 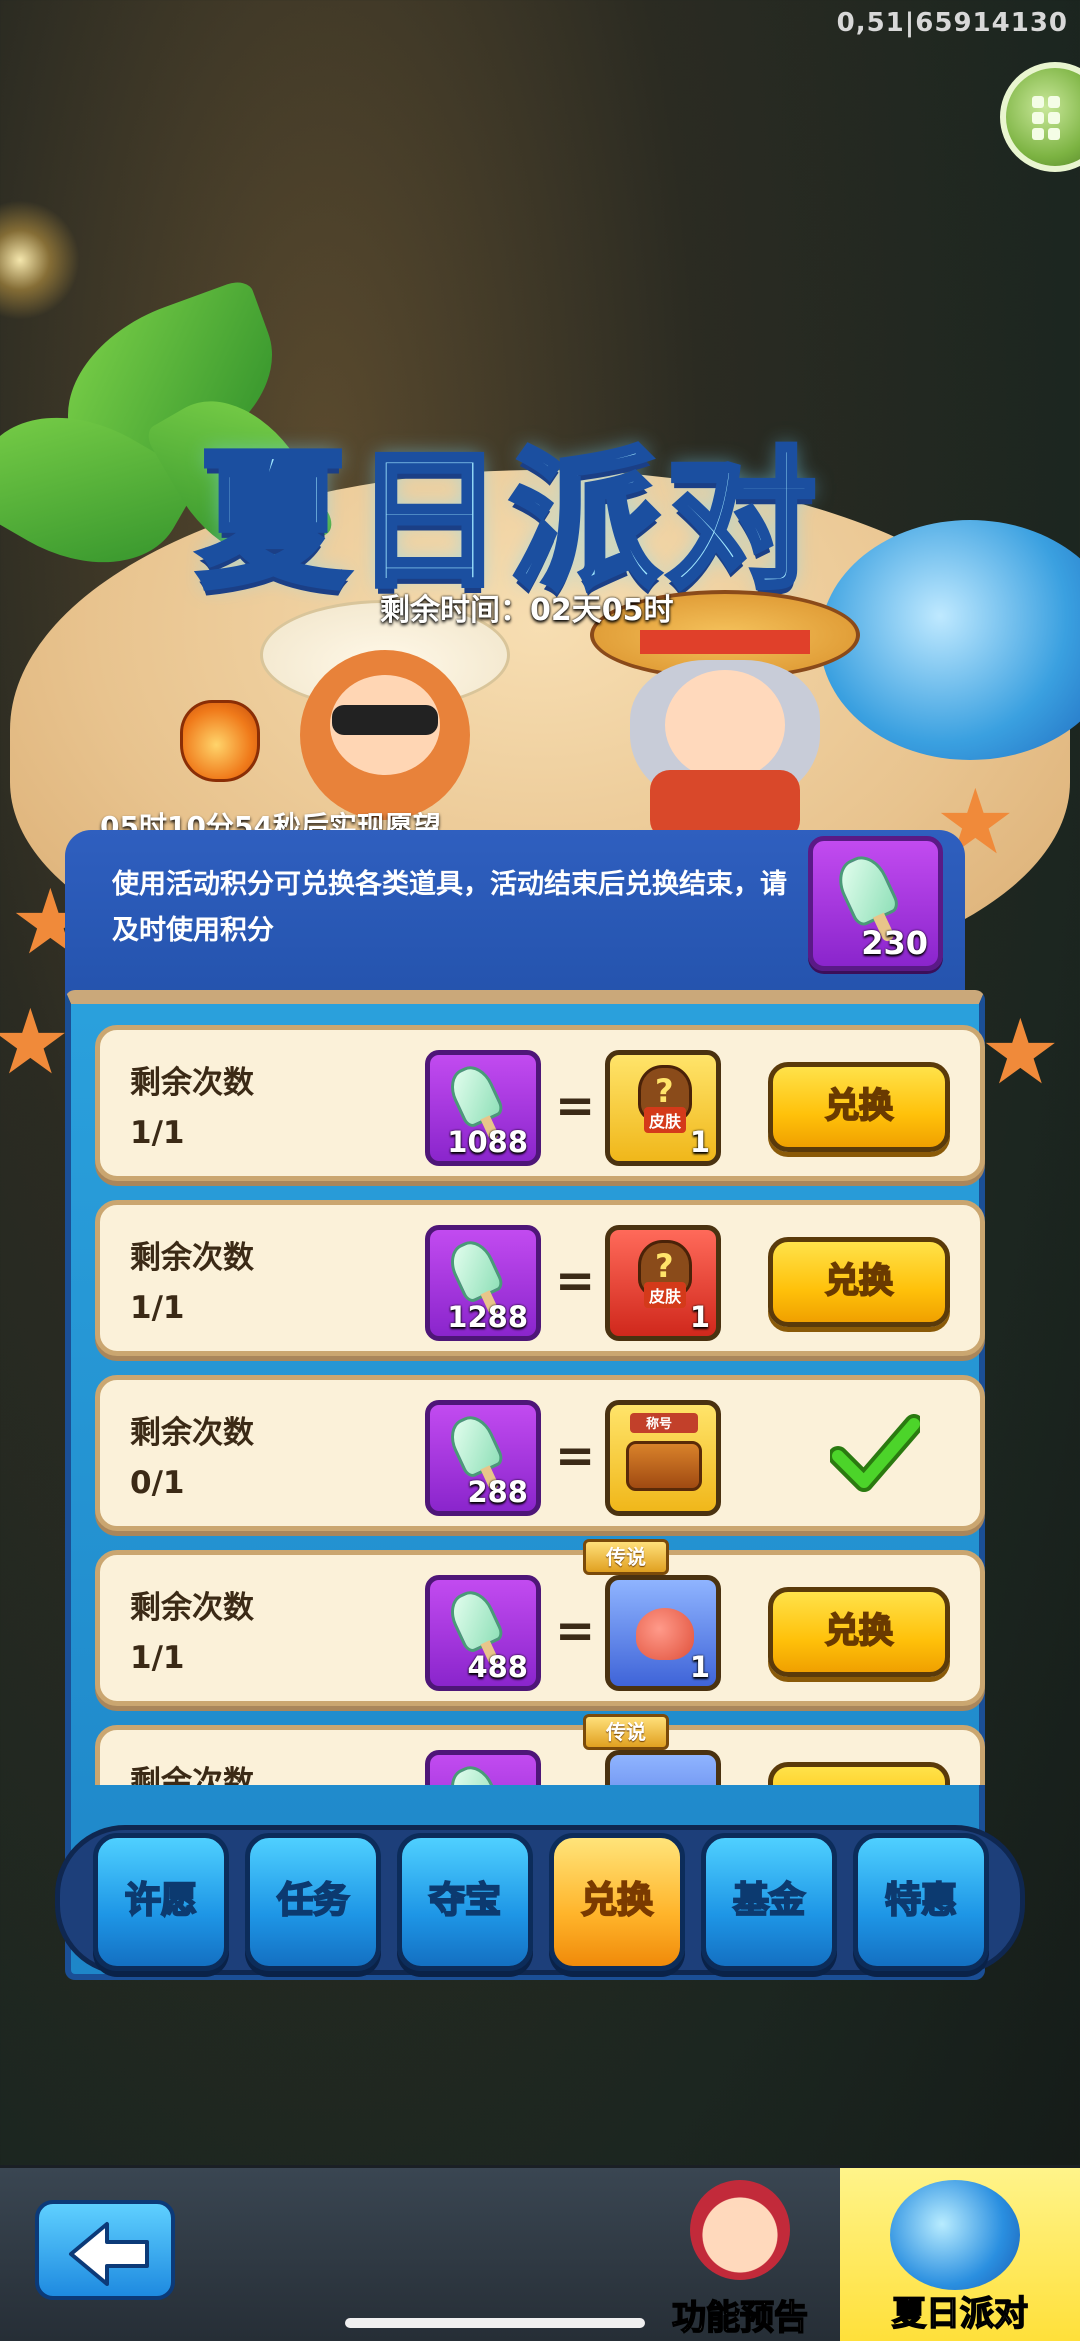 I want to click on exchange-row: 剩余次数 传说, so click(x=540, y=1749).